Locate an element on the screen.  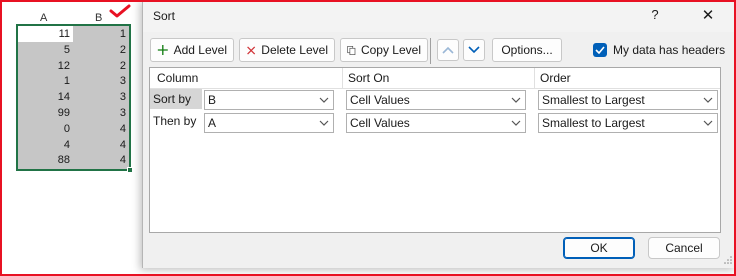
move-up-button is located at coordinates (448, 50).